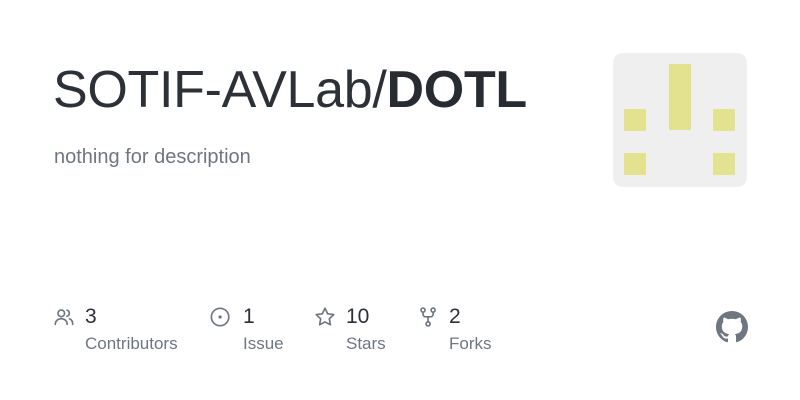 Image resolution: width=800 pixels, height=400 pixels. I want to click on stars-label: Stars, so click(366, 343).